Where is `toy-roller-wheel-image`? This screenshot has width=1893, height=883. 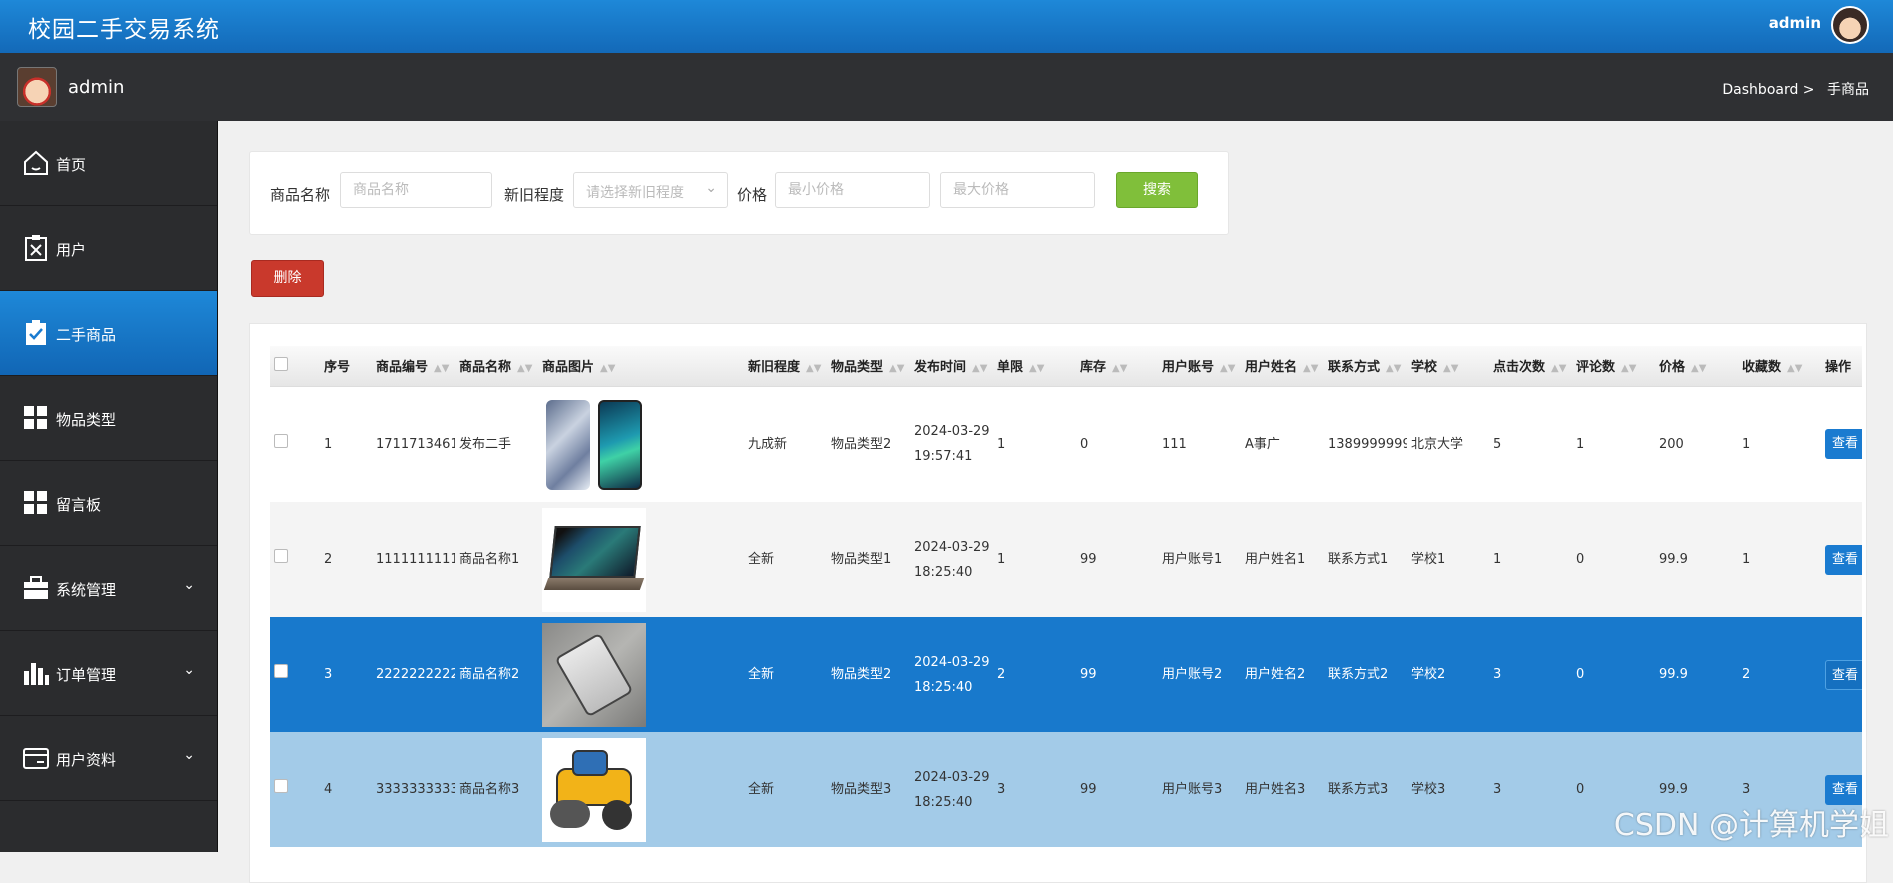 toy-roller-wheel-image is located at coordinates (617, 815).